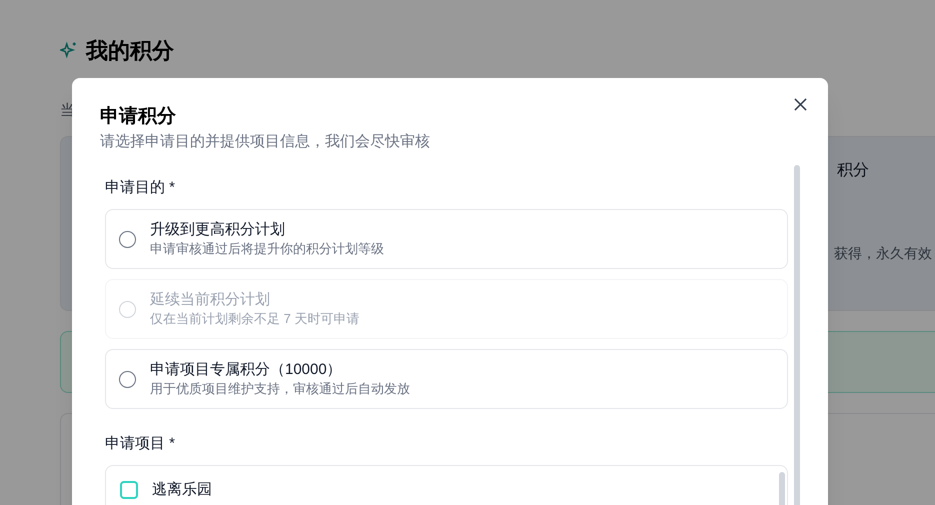 The width and height of the screenshot is (935, 505). Describe the element at coordinates (853, 171) in the screenshot. I see `card-title: 积分` at that location.